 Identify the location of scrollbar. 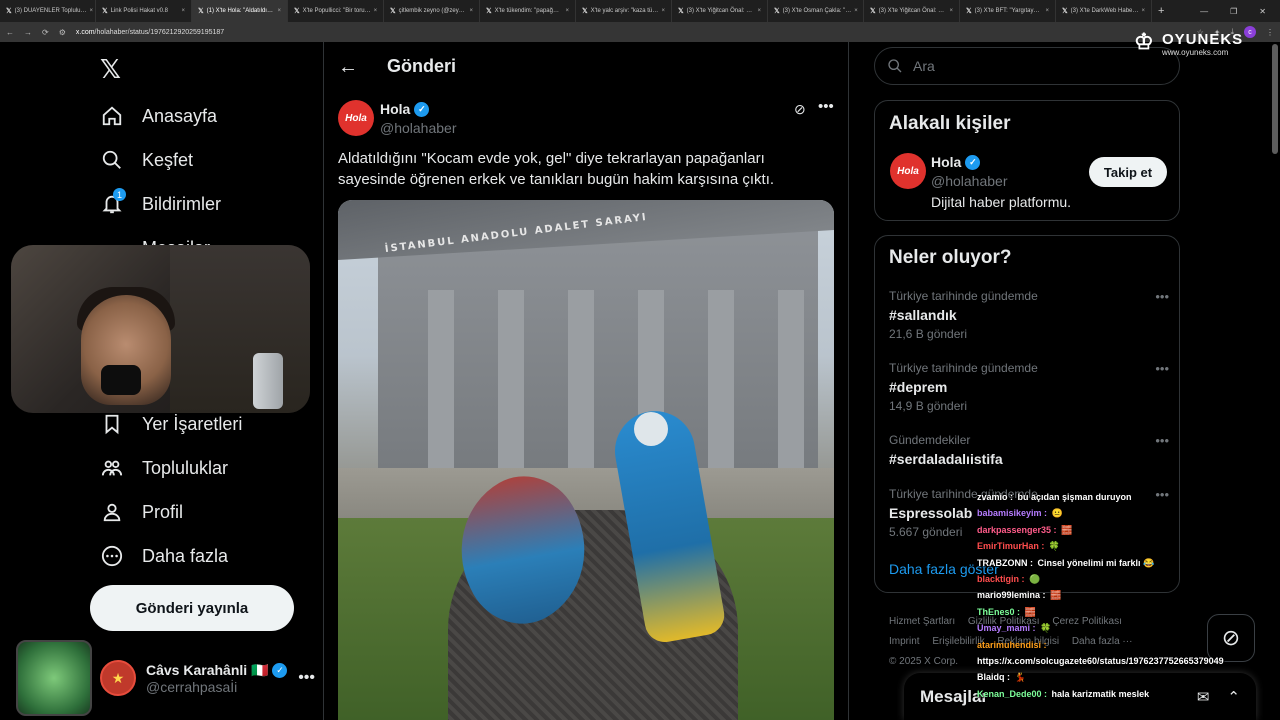
(1275, 99).